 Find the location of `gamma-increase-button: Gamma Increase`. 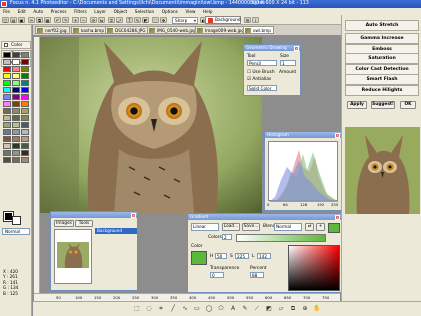

gamma-increase-button: Gamma Increase is located at coordinates (382, 38).